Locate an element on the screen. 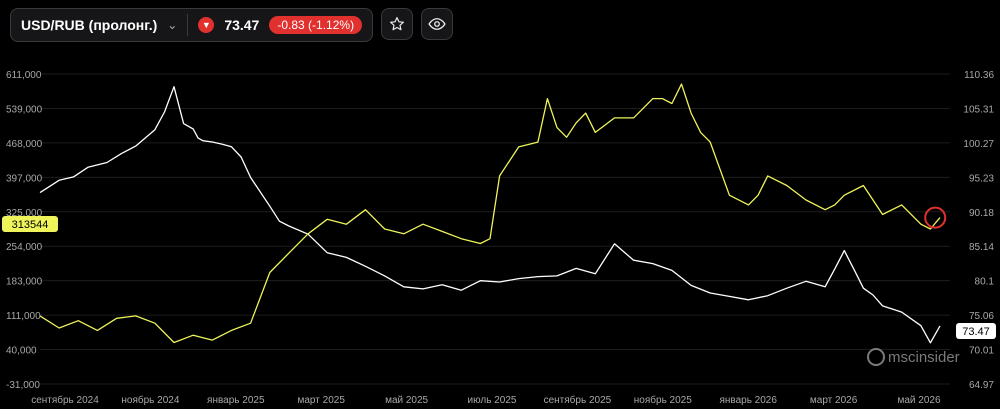 Image resolution: width=1000 pixels, height=409 pixels. watermark-text: mscinsider is located at coordinates (924, 357).